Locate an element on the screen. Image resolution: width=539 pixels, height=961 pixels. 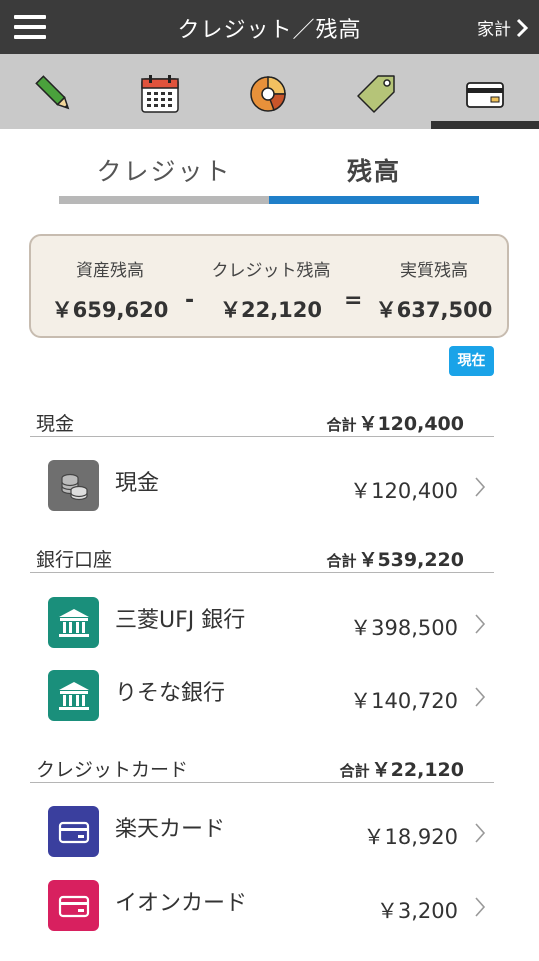
coins-icon is located at coordinates (73, 485).